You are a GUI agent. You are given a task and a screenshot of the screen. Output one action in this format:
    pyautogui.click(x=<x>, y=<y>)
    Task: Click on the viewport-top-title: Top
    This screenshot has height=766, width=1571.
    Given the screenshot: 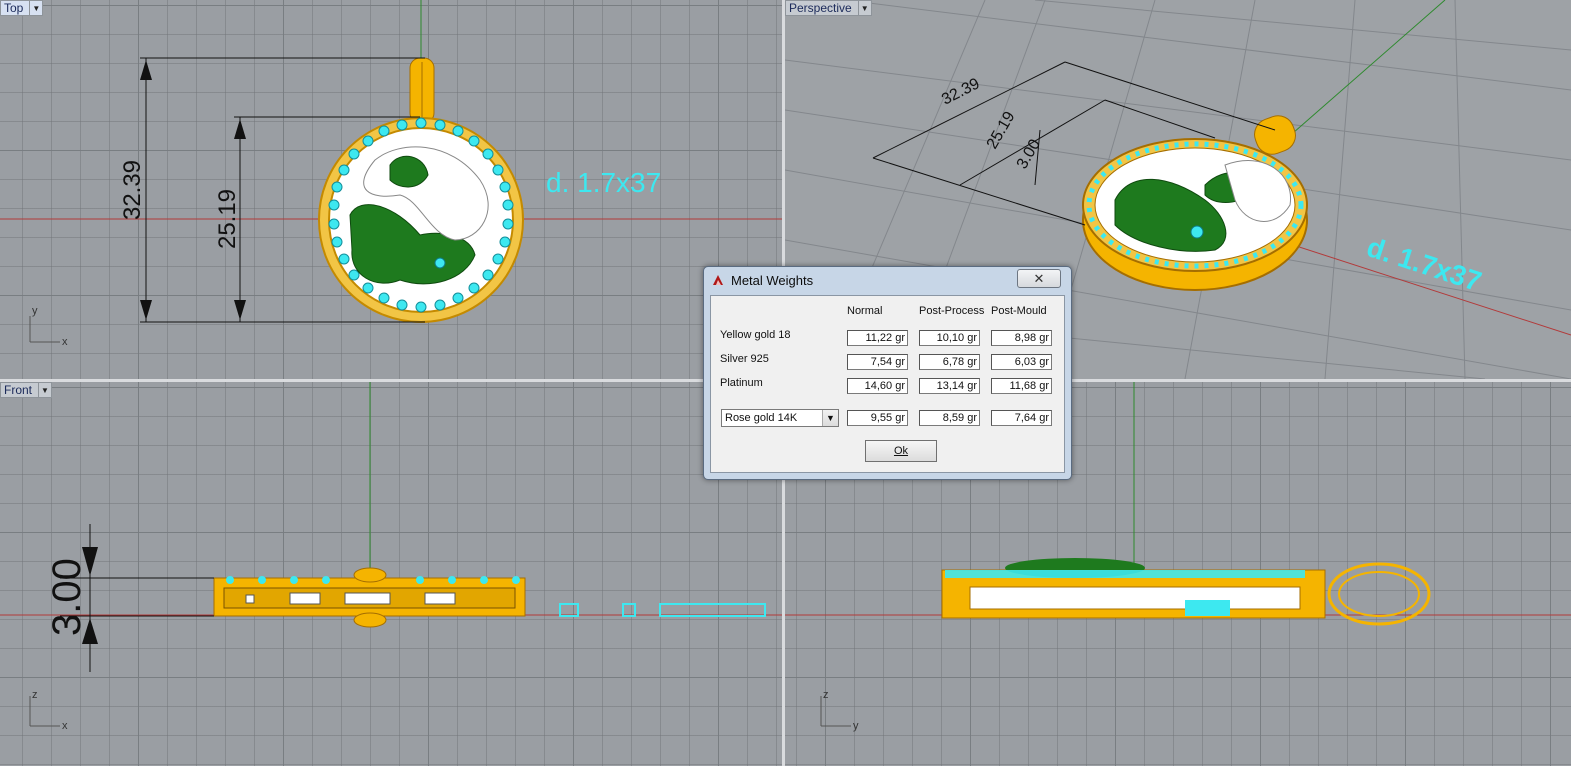 What is the action you would take?
    pyautogui.click(x=14, y=8)
    